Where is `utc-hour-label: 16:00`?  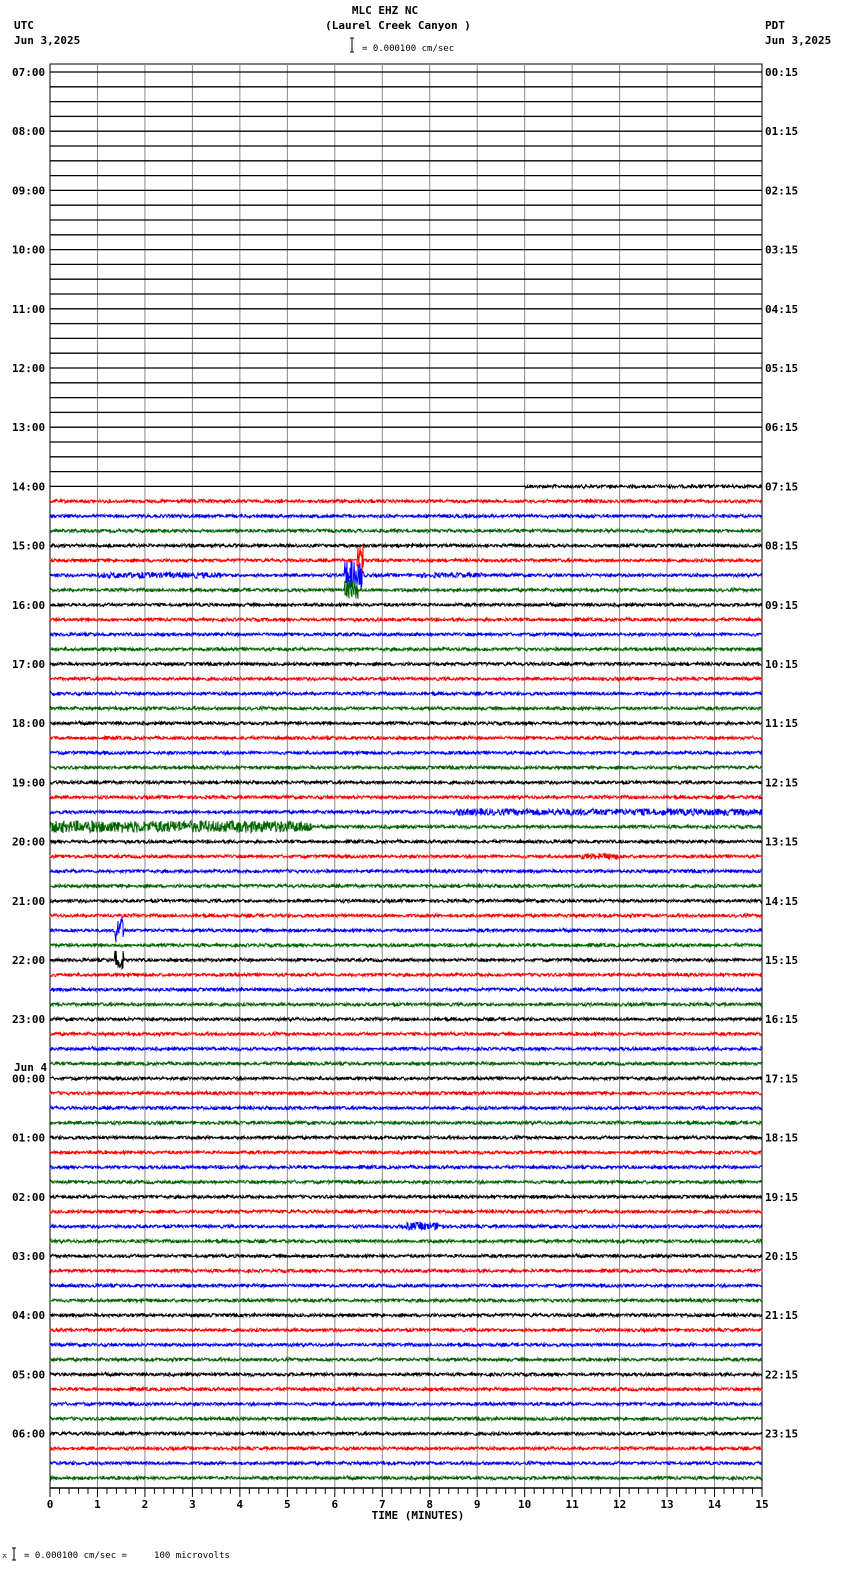 utc-hour-label: 16:00 is located at coordinates (28, 605).